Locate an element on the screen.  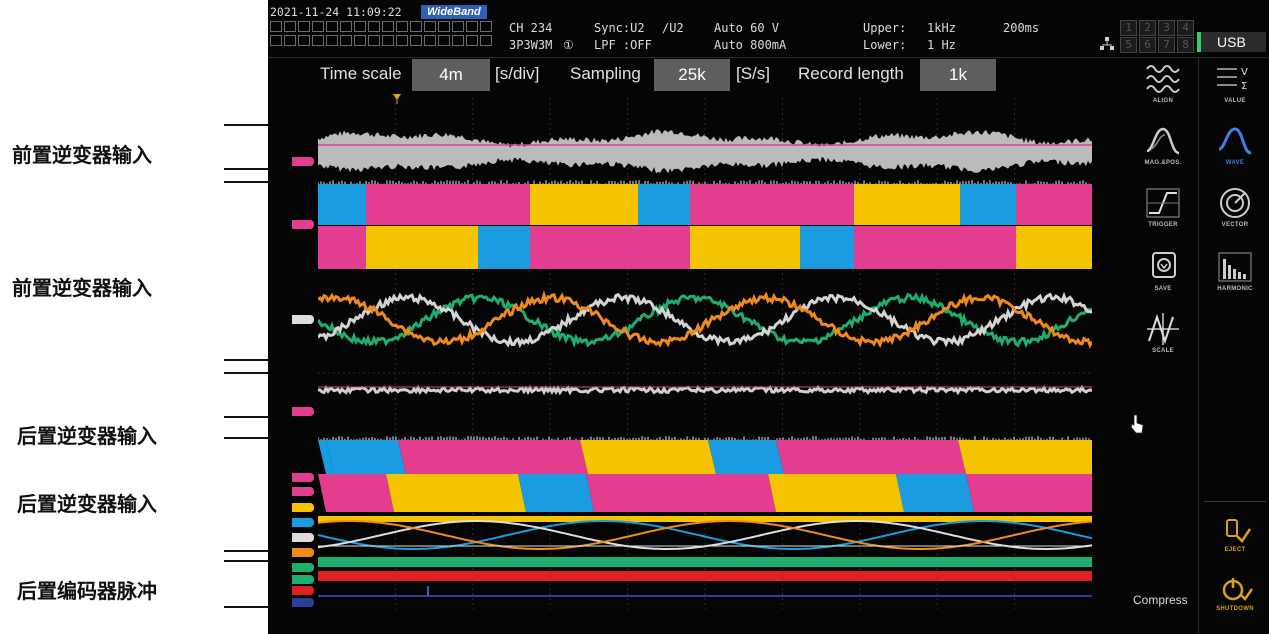
panel-divider-bottom is located at coordinates (1235, 501).